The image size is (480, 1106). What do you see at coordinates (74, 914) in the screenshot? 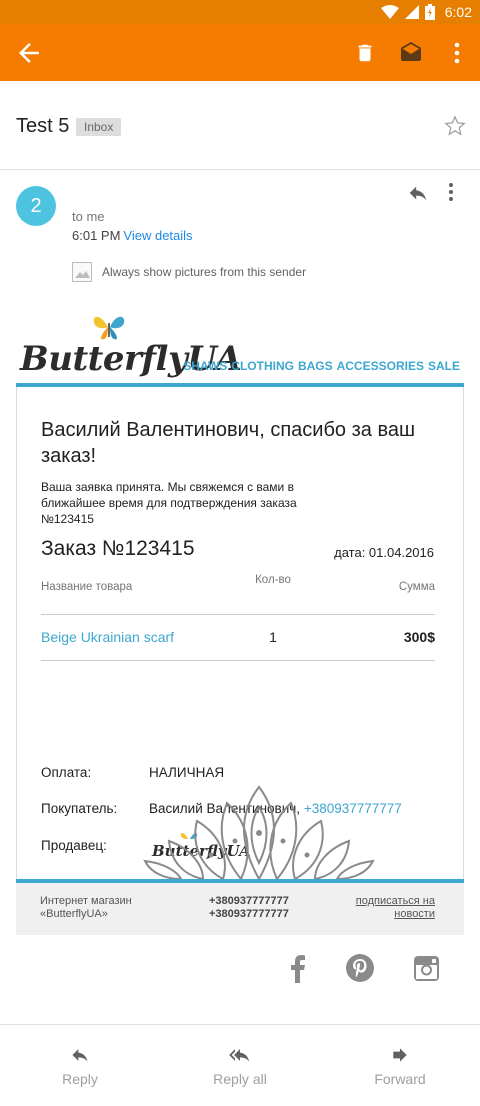
I see `shop-line: «ButterflyUA»` at bounding box center [74, 914].